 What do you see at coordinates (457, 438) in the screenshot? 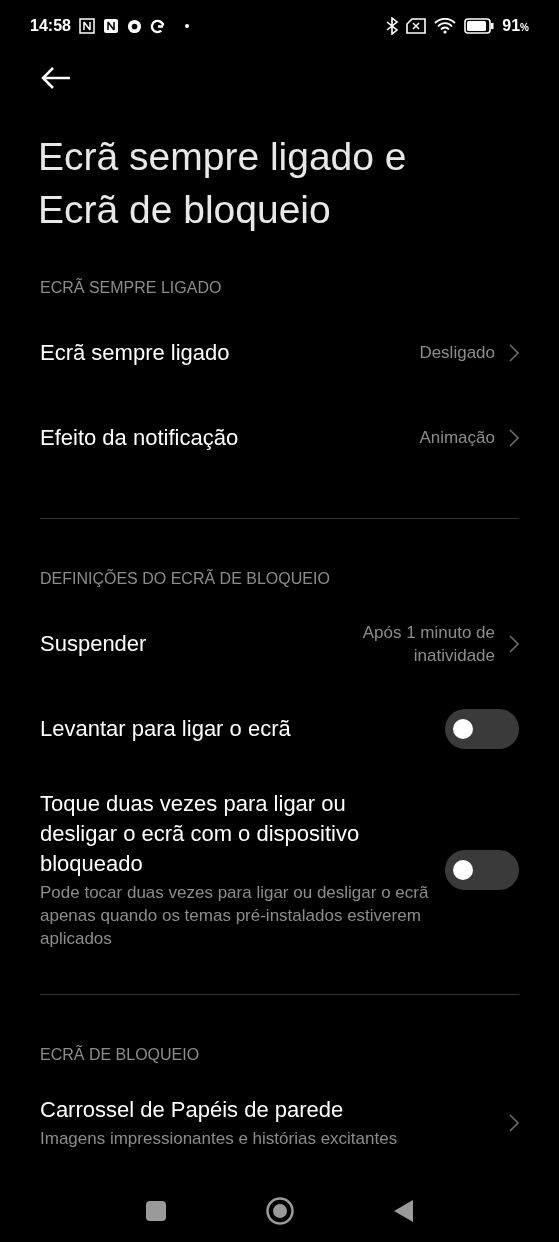
I see `setting-value: Animação` at bounding box center [457, 438].